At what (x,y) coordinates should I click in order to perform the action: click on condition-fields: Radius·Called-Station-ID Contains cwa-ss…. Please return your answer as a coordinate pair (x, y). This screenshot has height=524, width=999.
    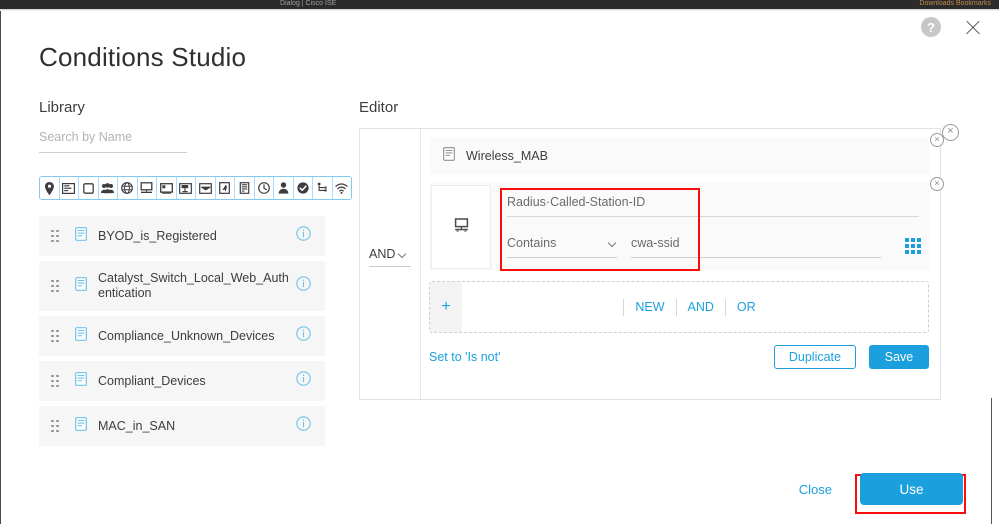
    Looking at the image, I should click on (710, 227).